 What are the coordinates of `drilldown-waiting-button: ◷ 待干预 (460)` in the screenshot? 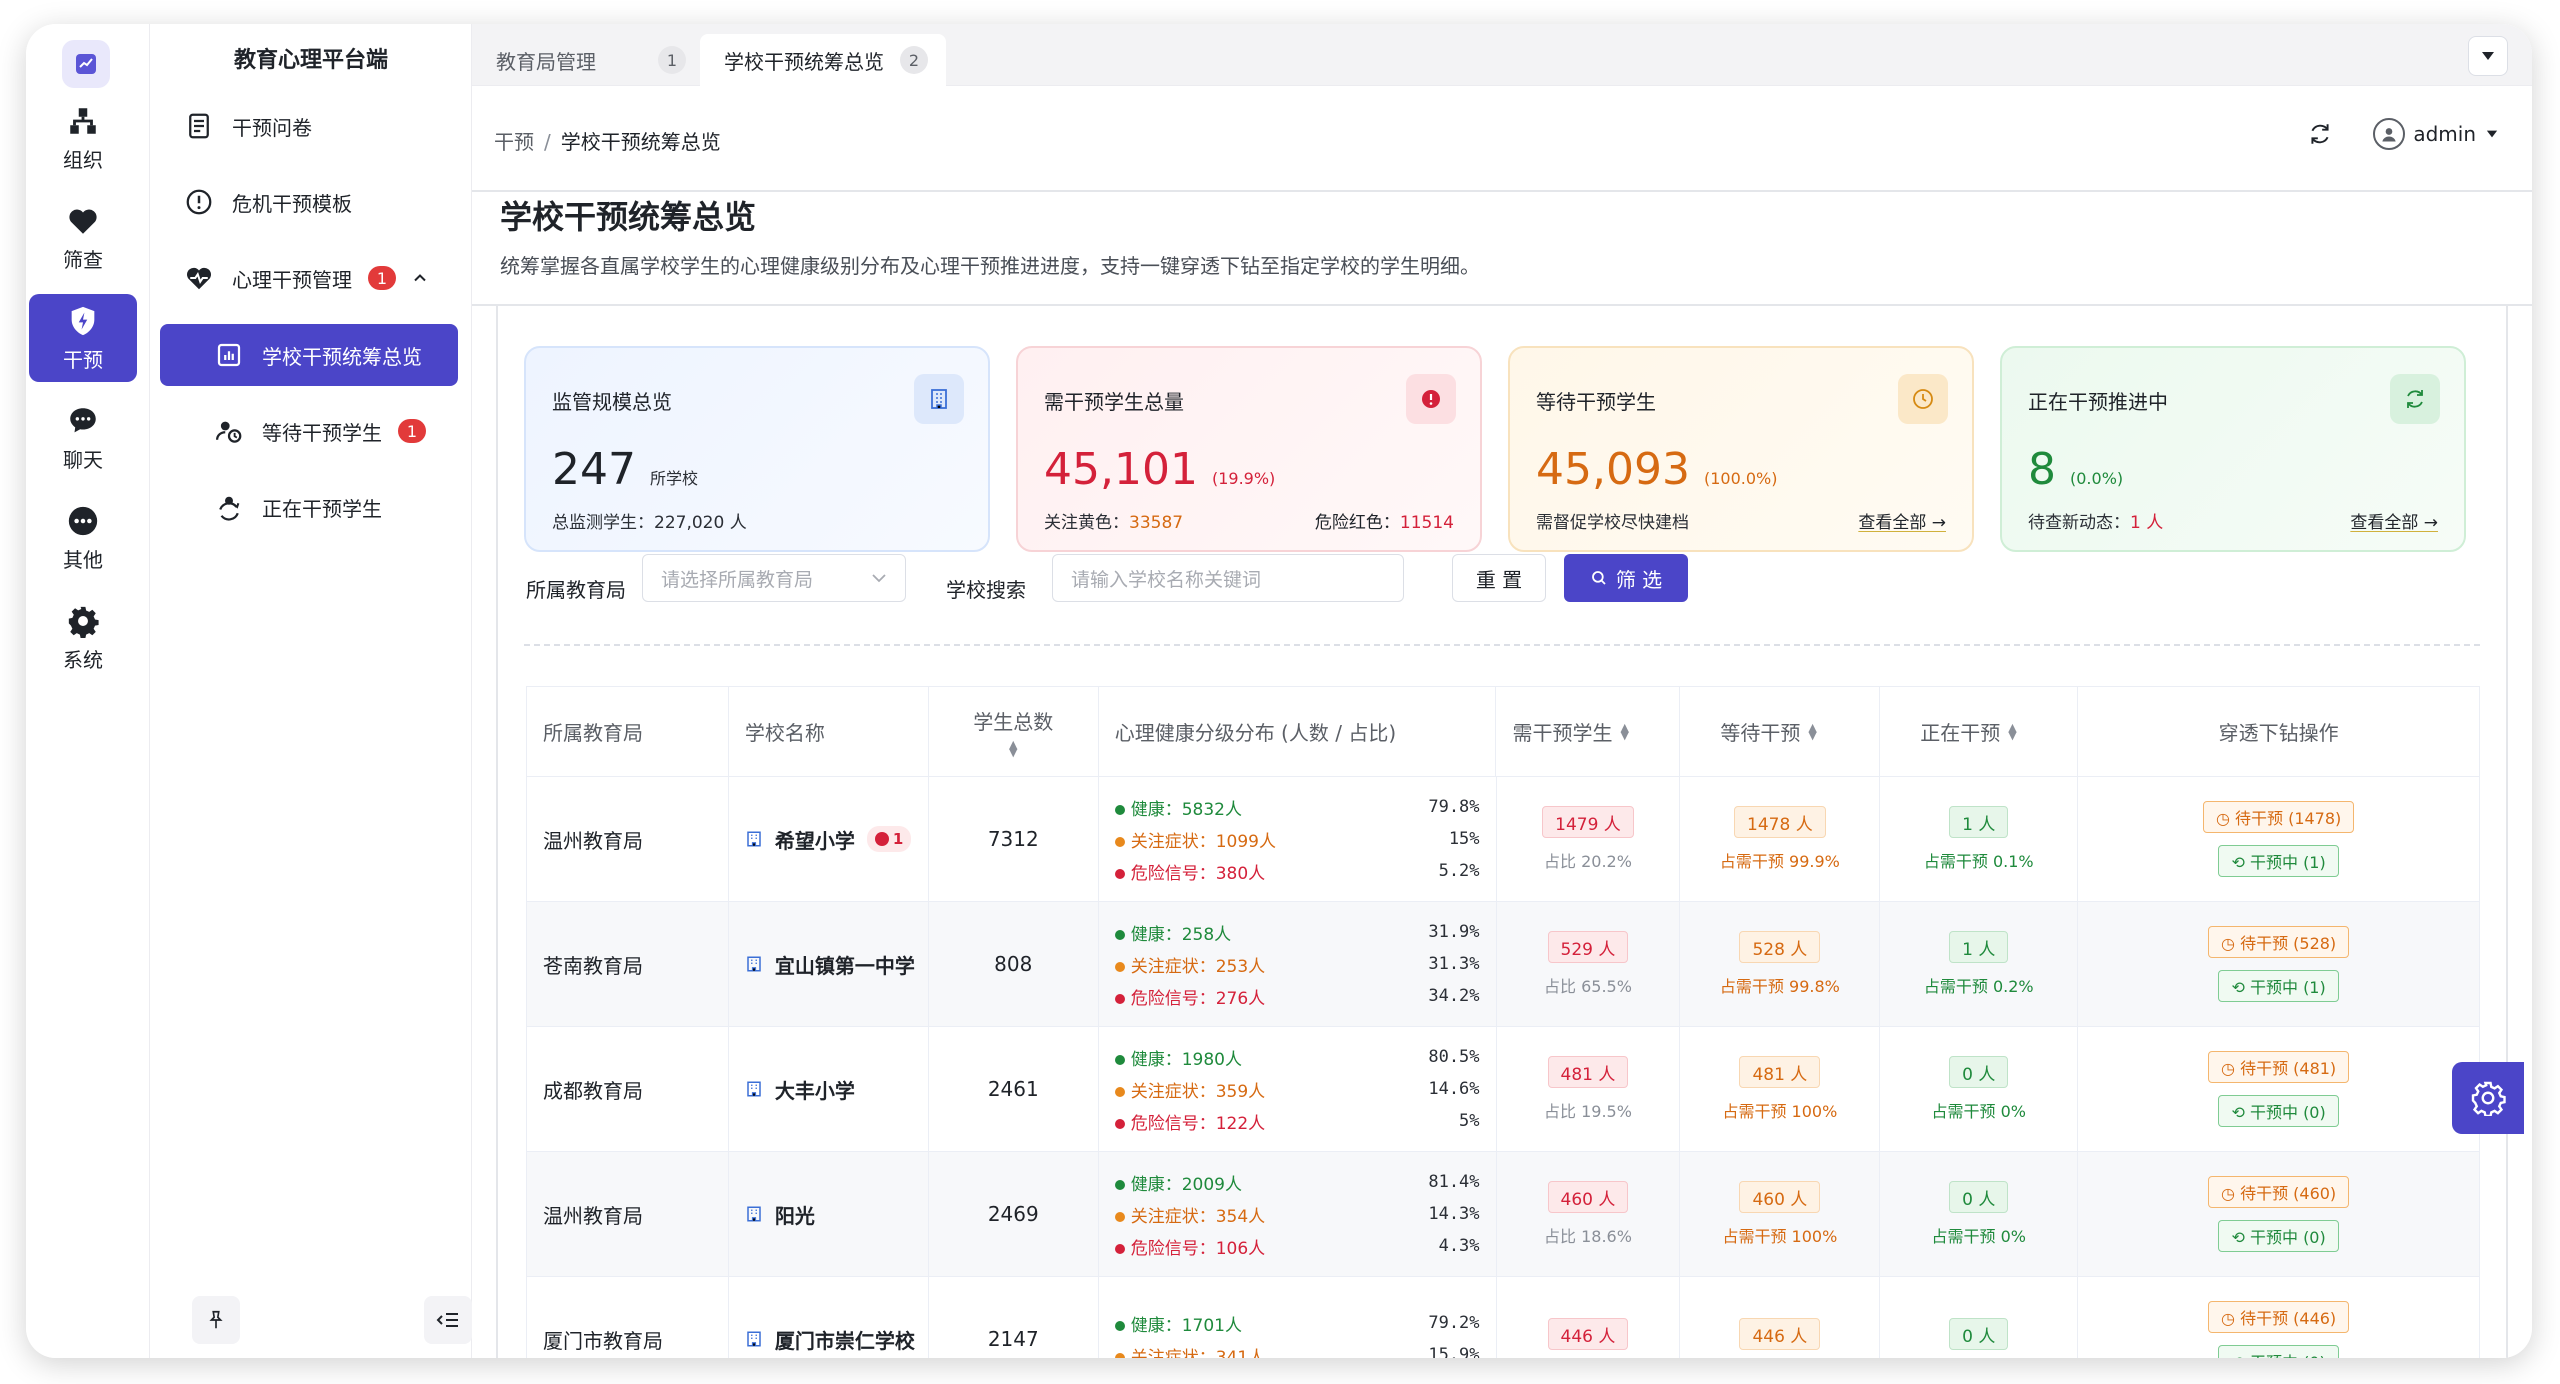 It's located at (2279, 1192).